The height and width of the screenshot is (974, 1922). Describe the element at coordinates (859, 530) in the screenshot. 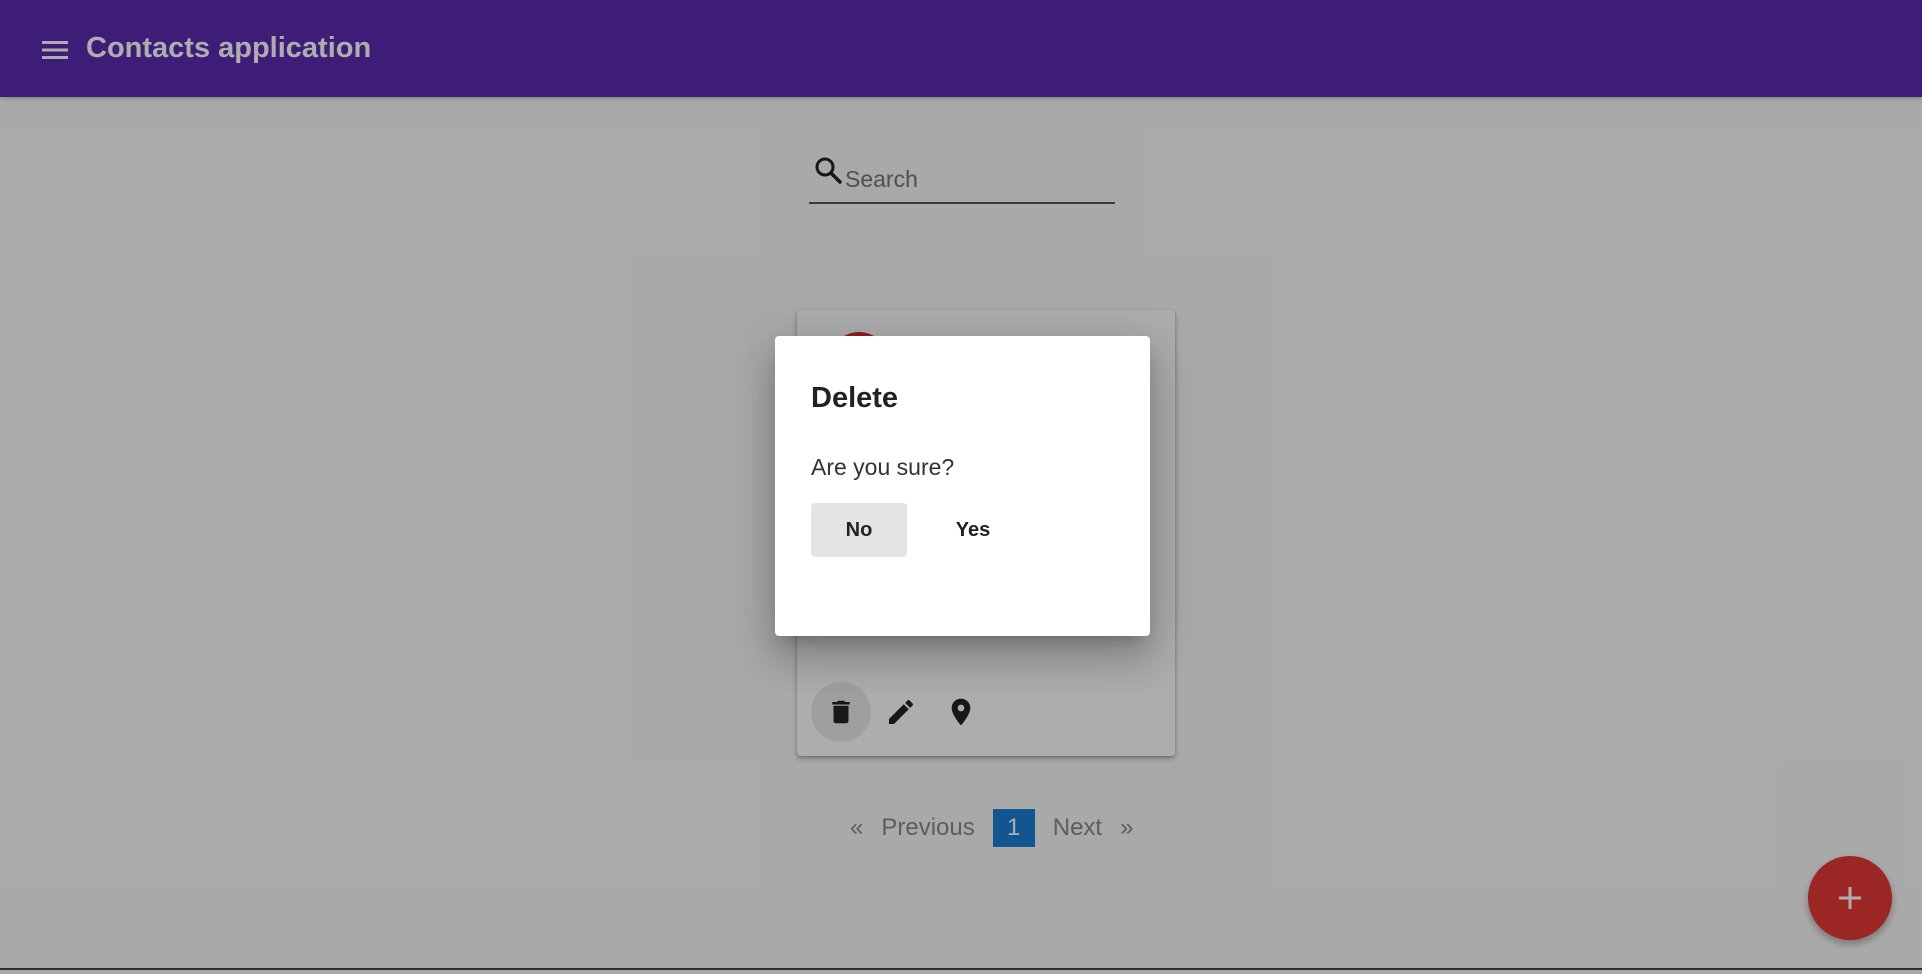

I see `no-button: No` at that location.